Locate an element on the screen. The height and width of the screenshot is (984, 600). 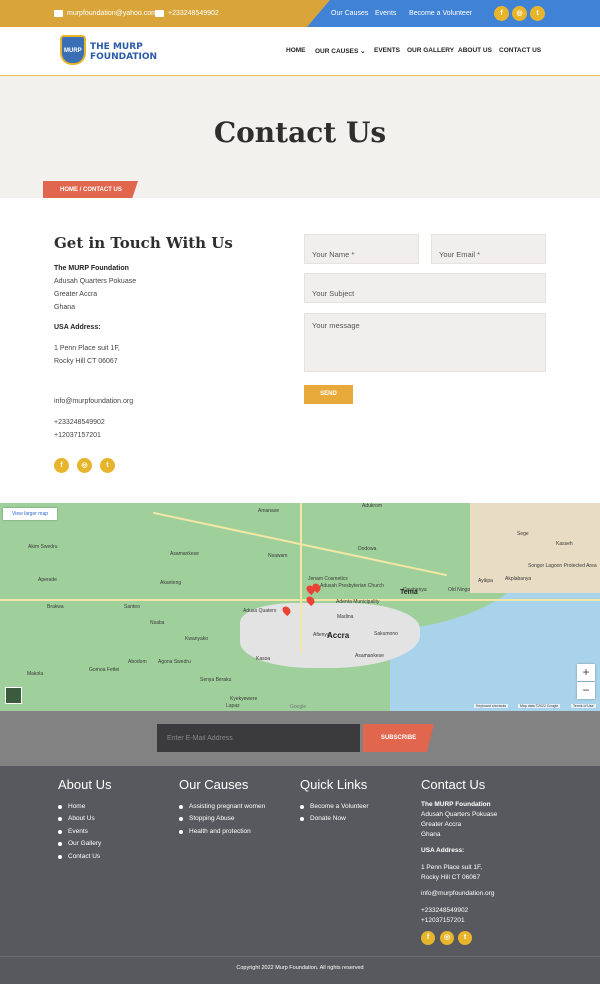
logo-badge: MURP is located at coordinates (73, 50).